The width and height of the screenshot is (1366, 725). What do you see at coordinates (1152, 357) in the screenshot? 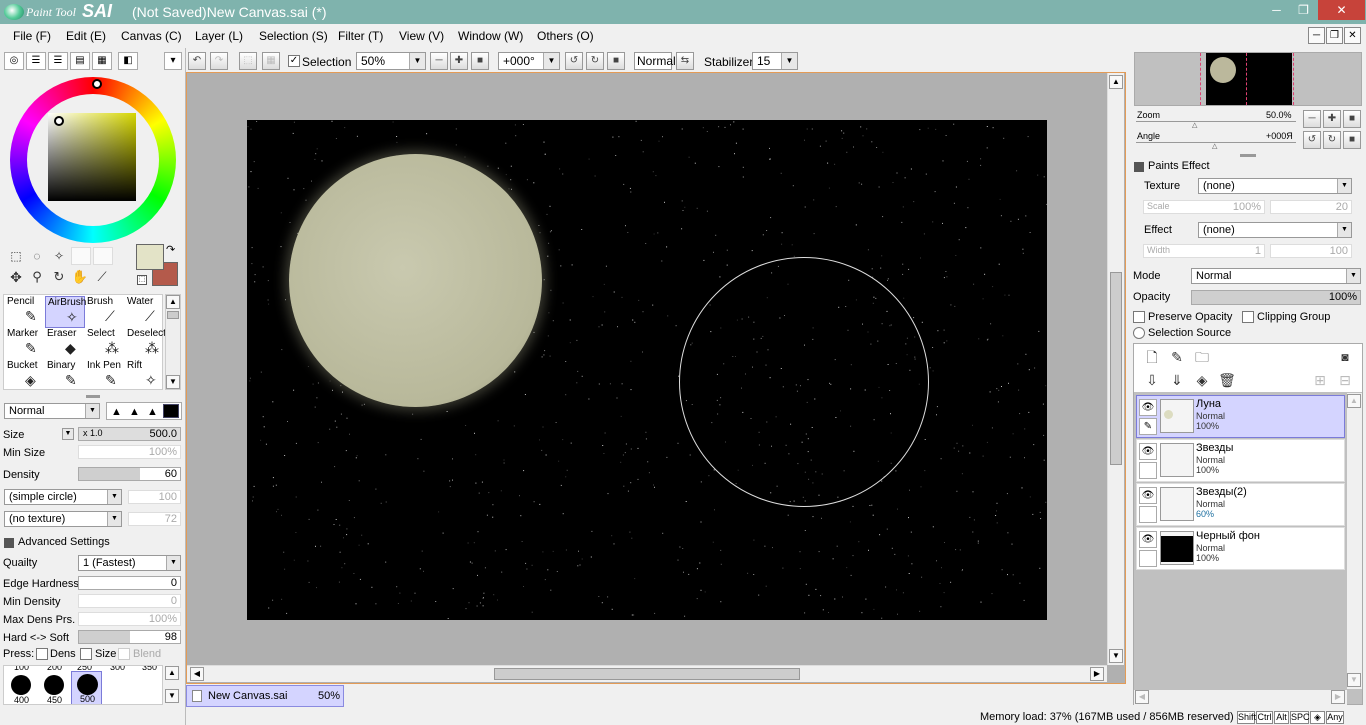
I see `new-layer-icon: 🗋` at bounding box center [1152, 357].